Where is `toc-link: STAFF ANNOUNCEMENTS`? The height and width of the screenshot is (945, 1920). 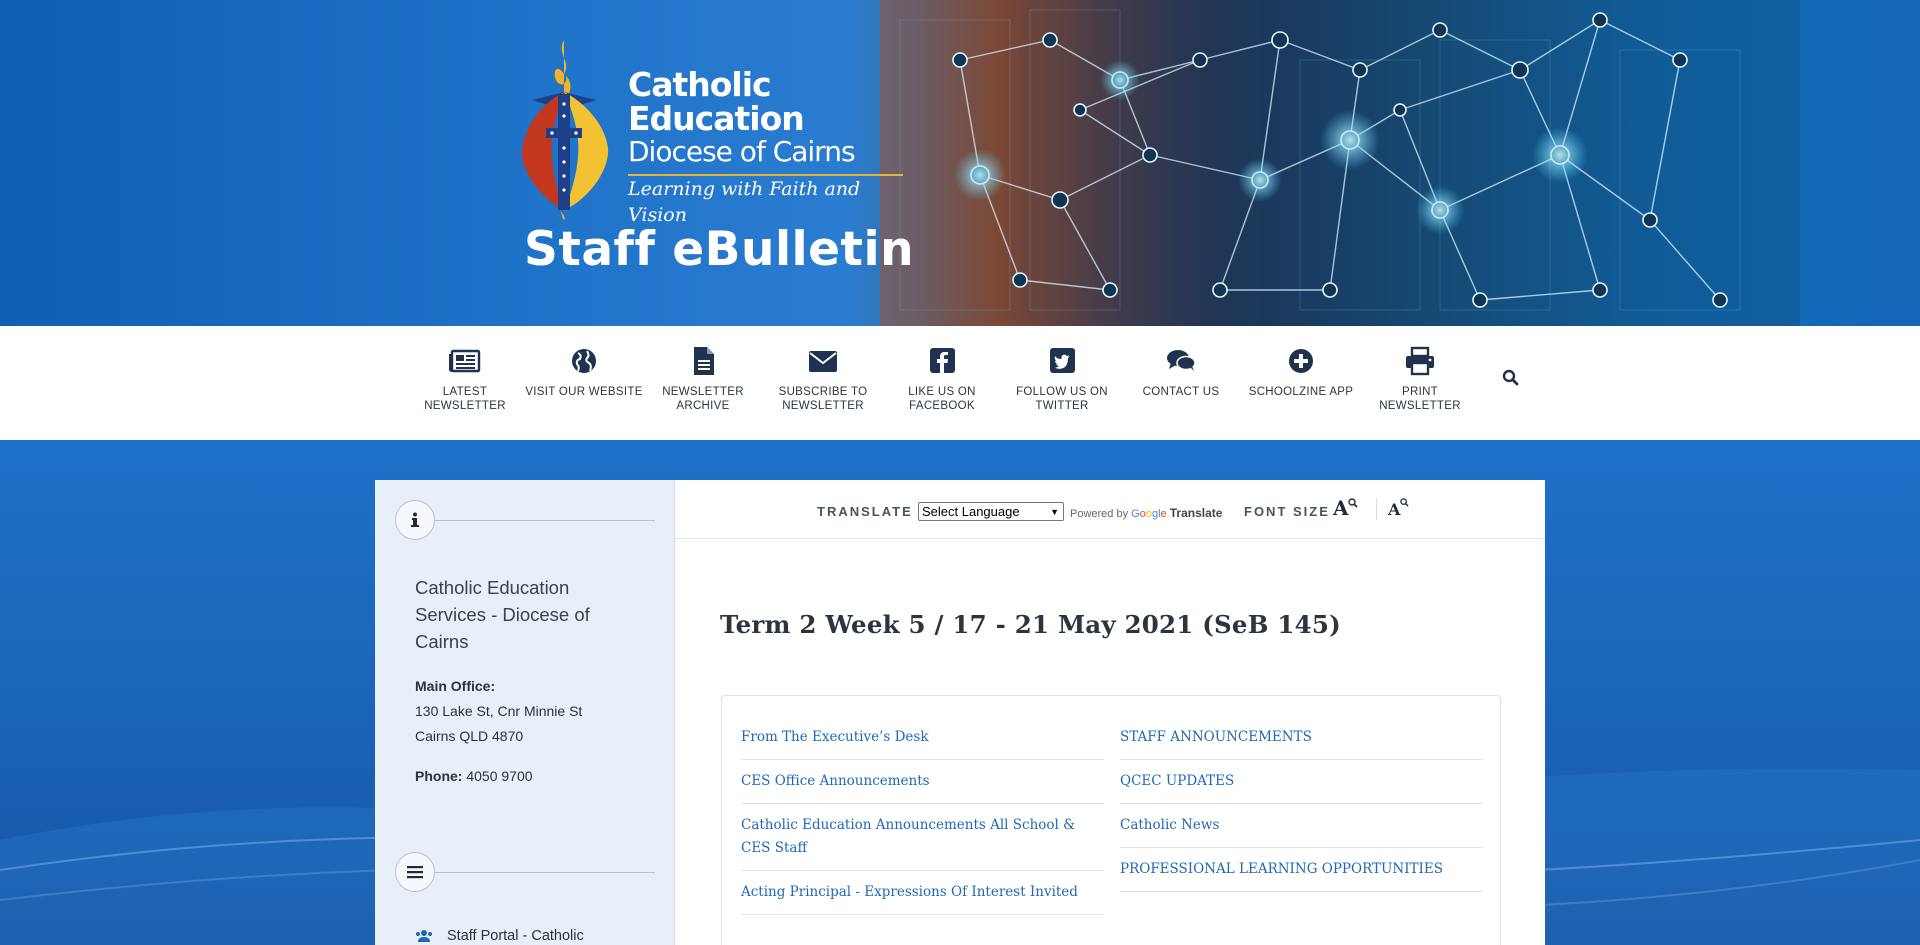 toc-link: STAFF ANNOUNCEMENTS is located at coordinates (1301, 738).